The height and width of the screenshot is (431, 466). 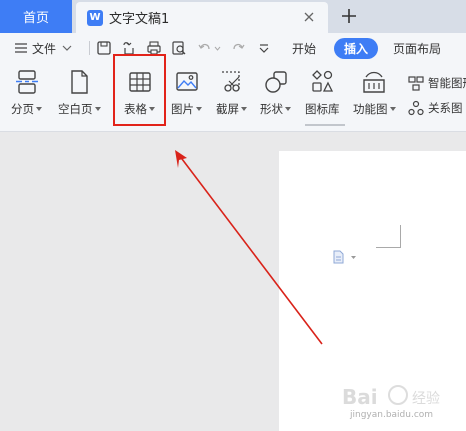 I want to click on writer-doc-icon: W, so click(x=95, y=17).